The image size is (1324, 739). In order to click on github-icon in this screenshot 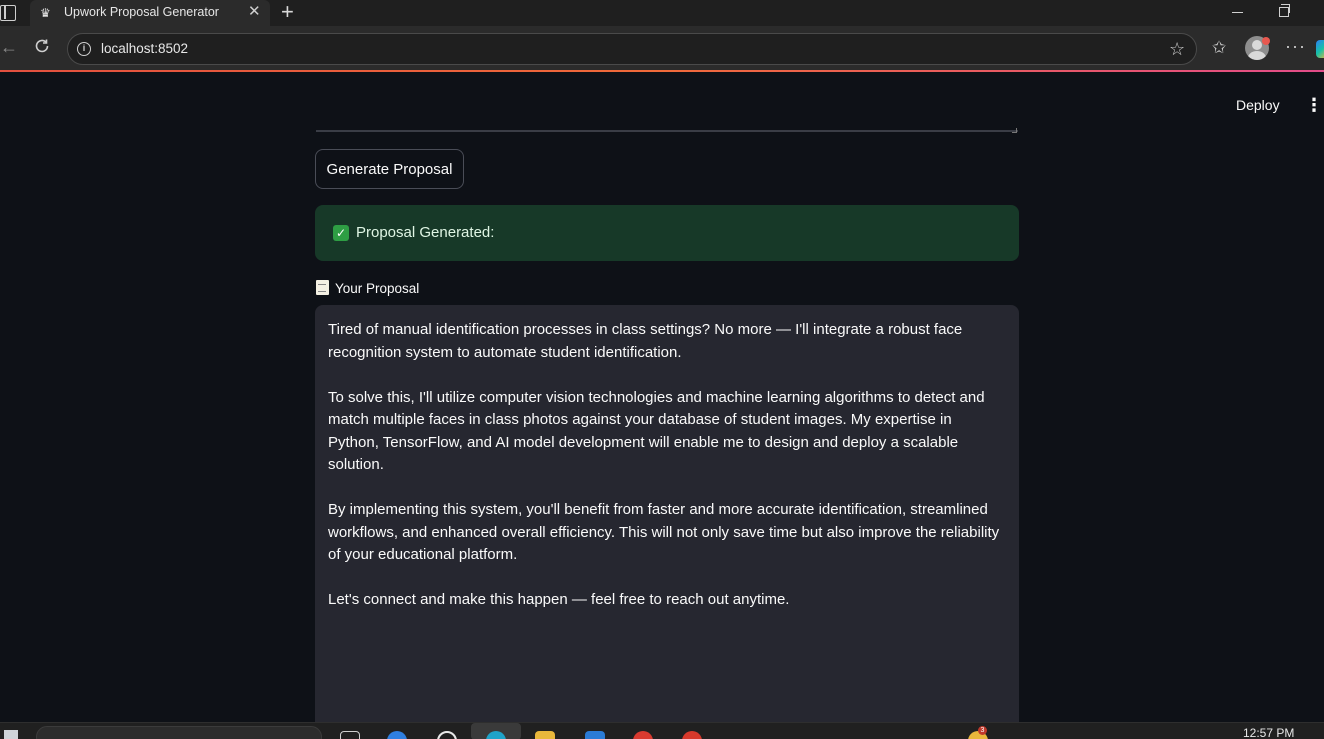, I will do `click(447, 735)`.